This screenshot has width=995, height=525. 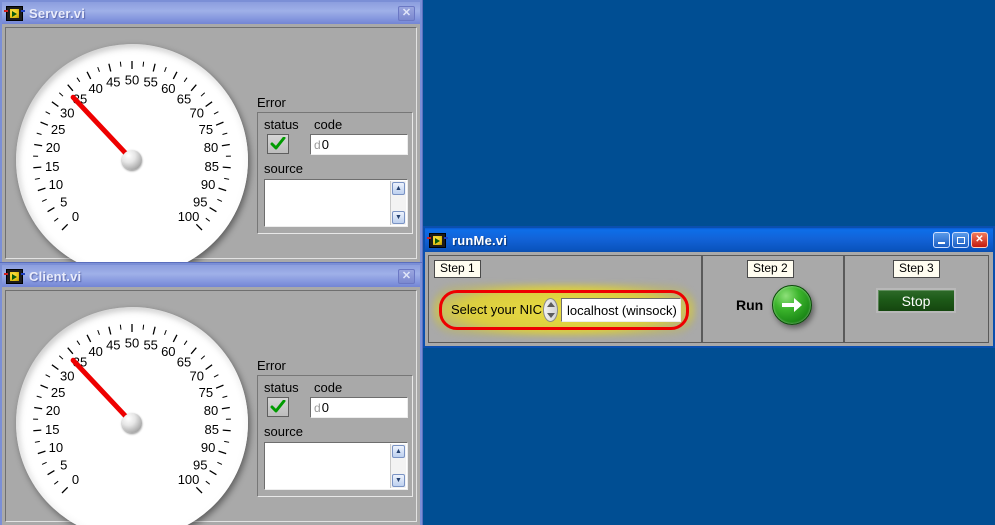 I want to click on svg-text: 50, so click(x=132, y=80).